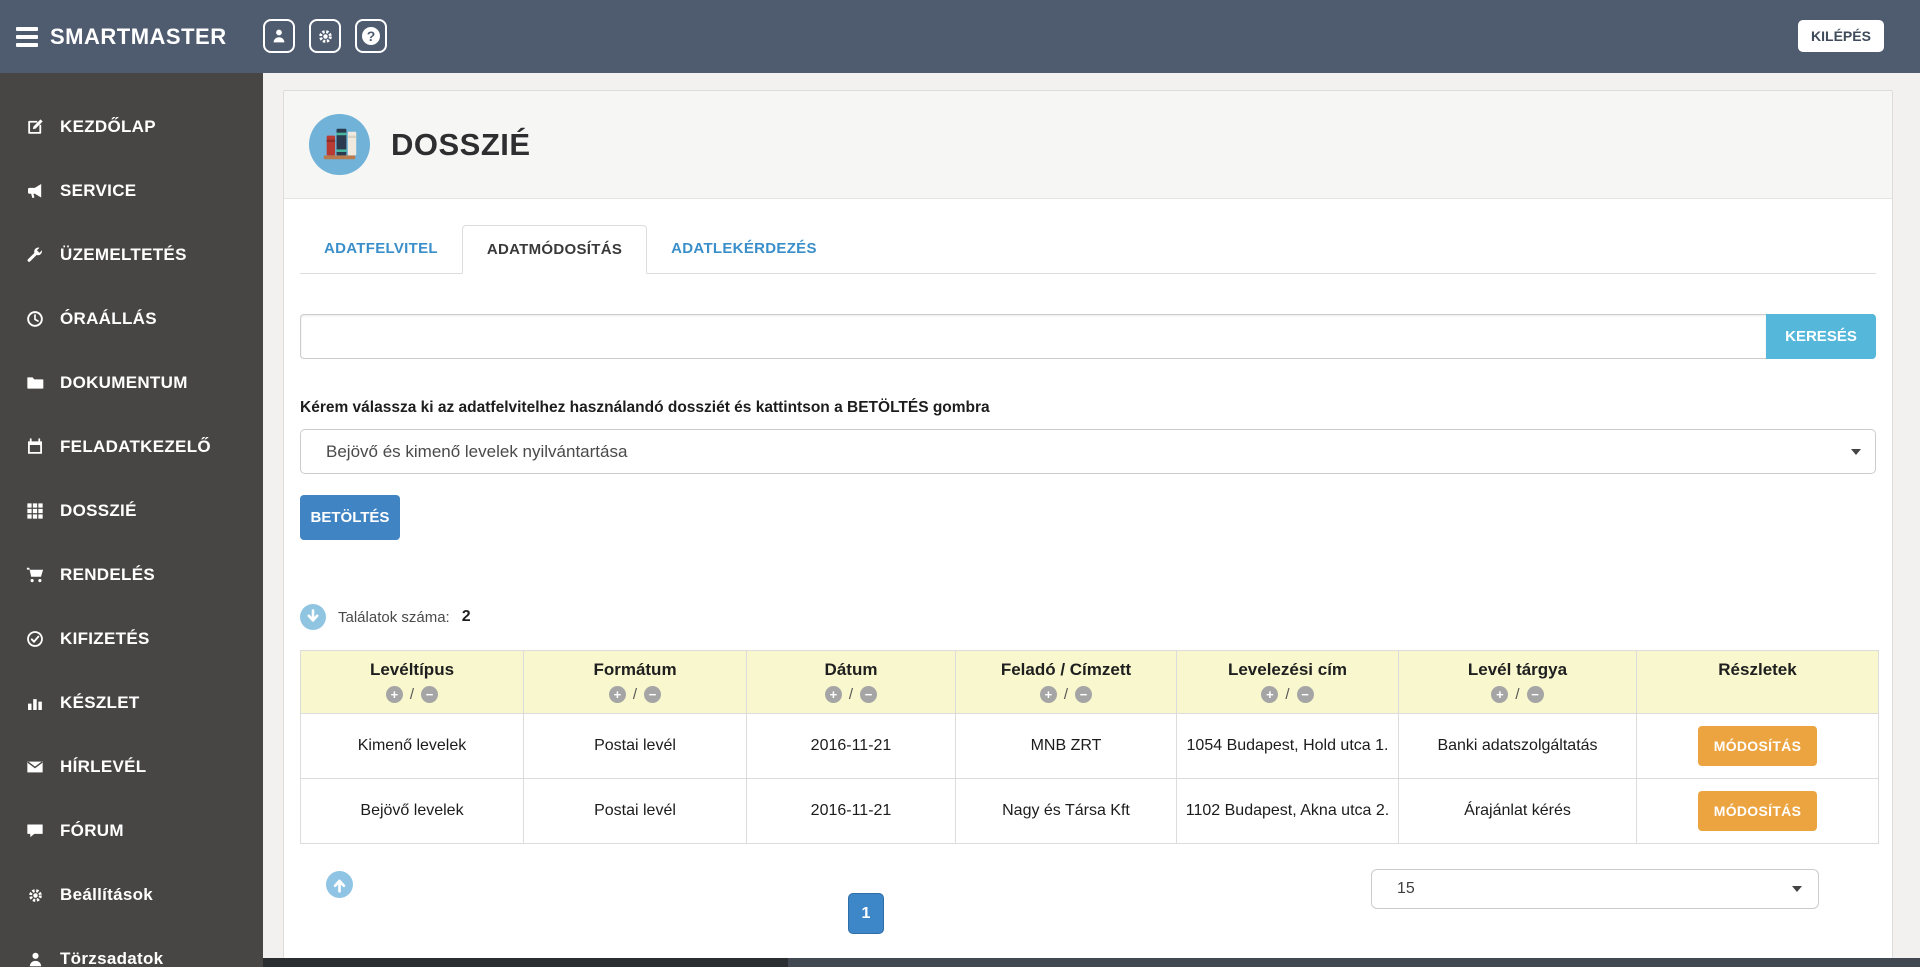 This screenshot has height=967, width=1920. Describe the element at coordinates (477, 451) in the screenshot. I see `dossier-select-value: Bejövő és kimenő levelek nyilvántartása` at that location.